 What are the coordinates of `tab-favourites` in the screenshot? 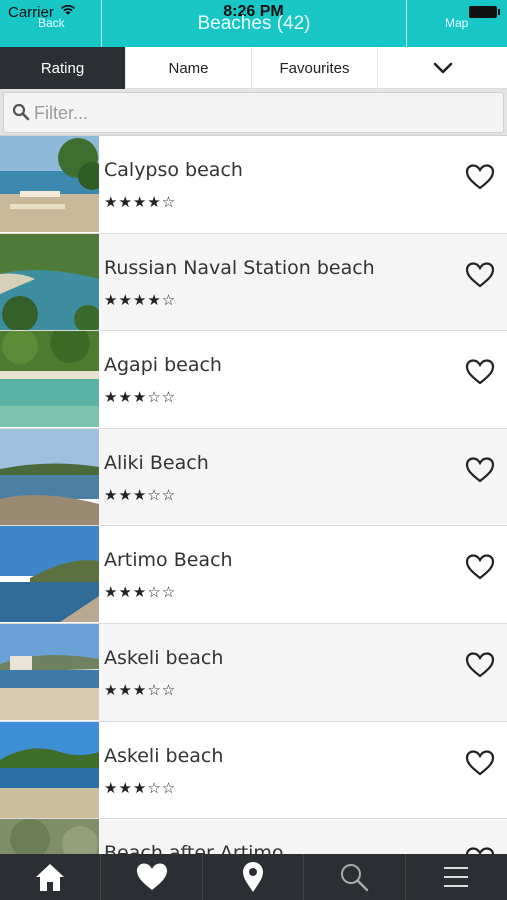 It's located at (152, 877).